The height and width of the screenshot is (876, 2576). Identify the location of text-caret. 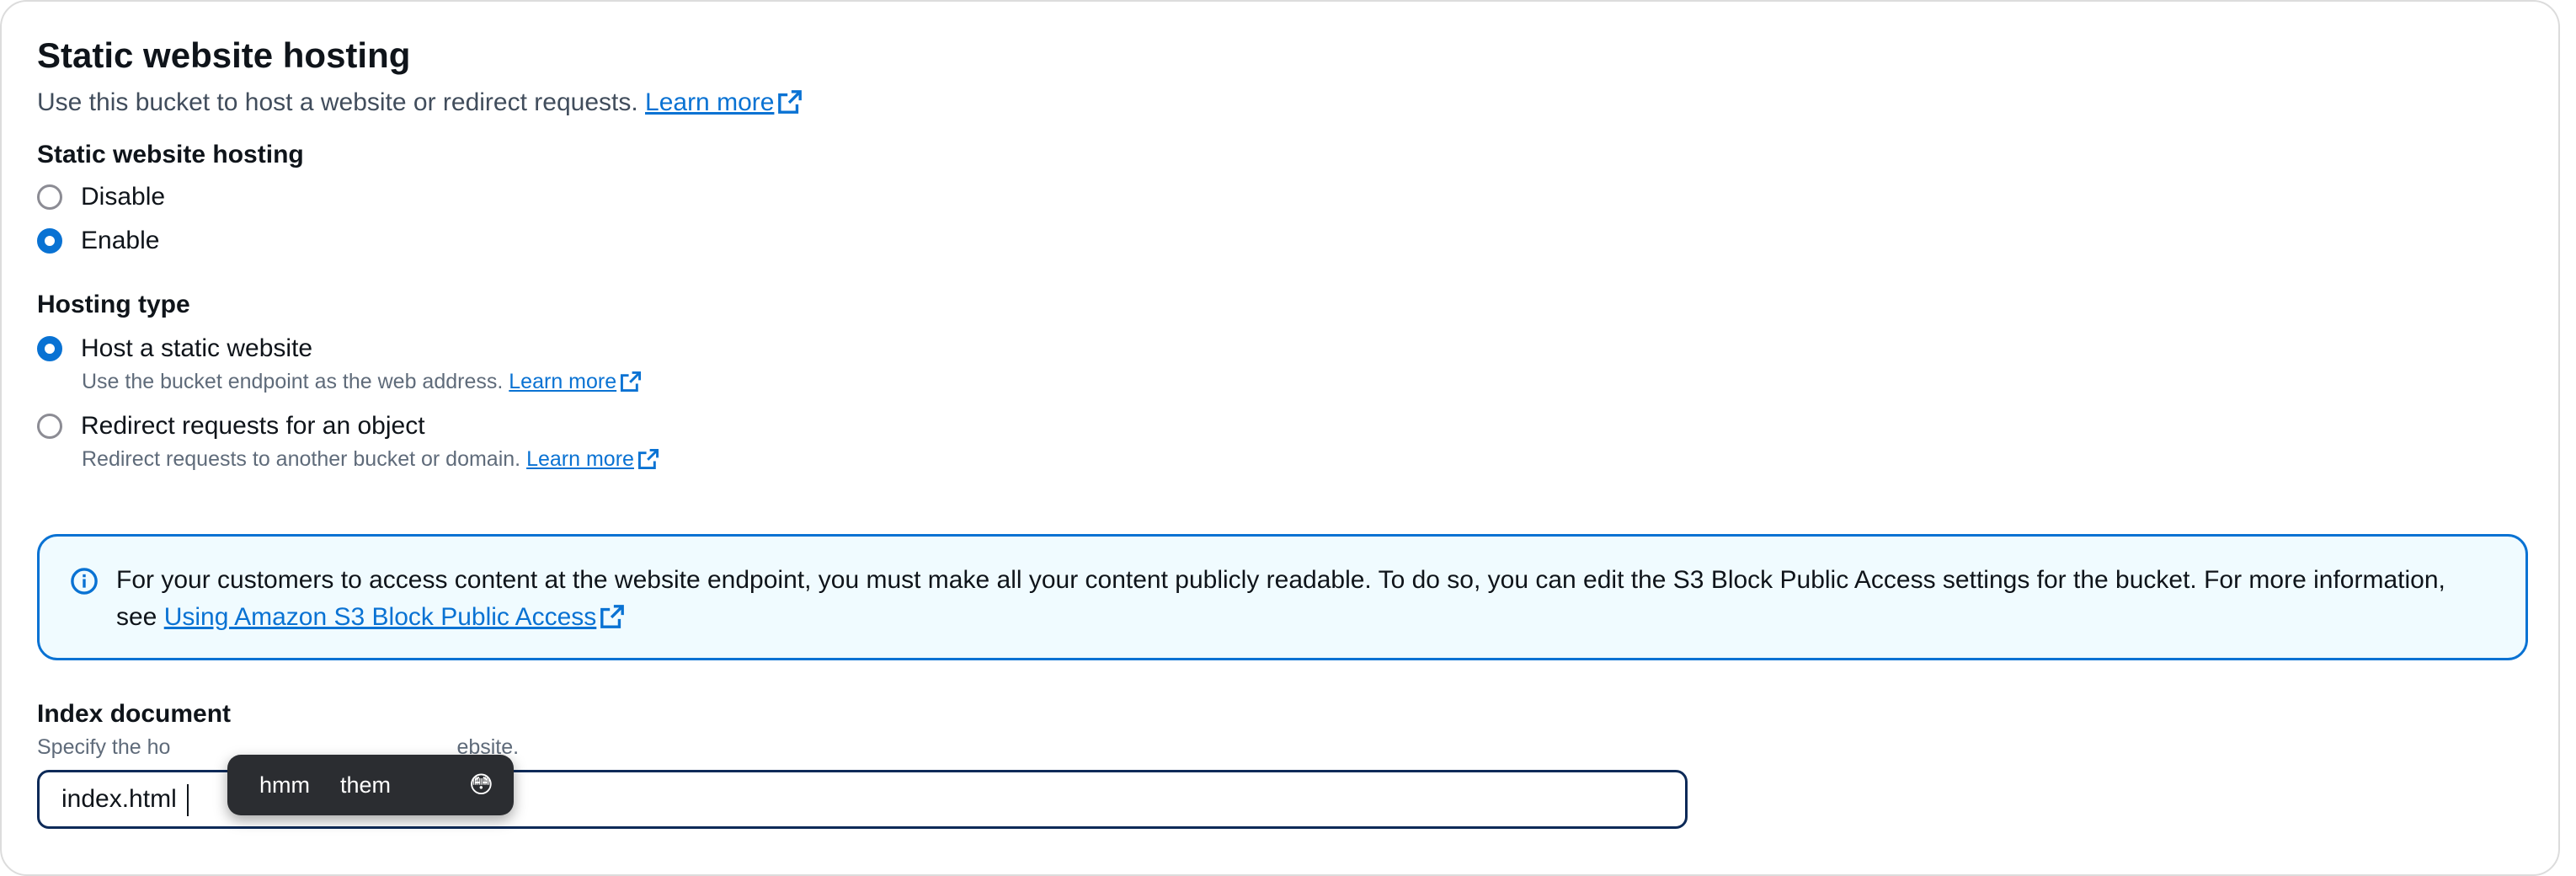
(188, 800).